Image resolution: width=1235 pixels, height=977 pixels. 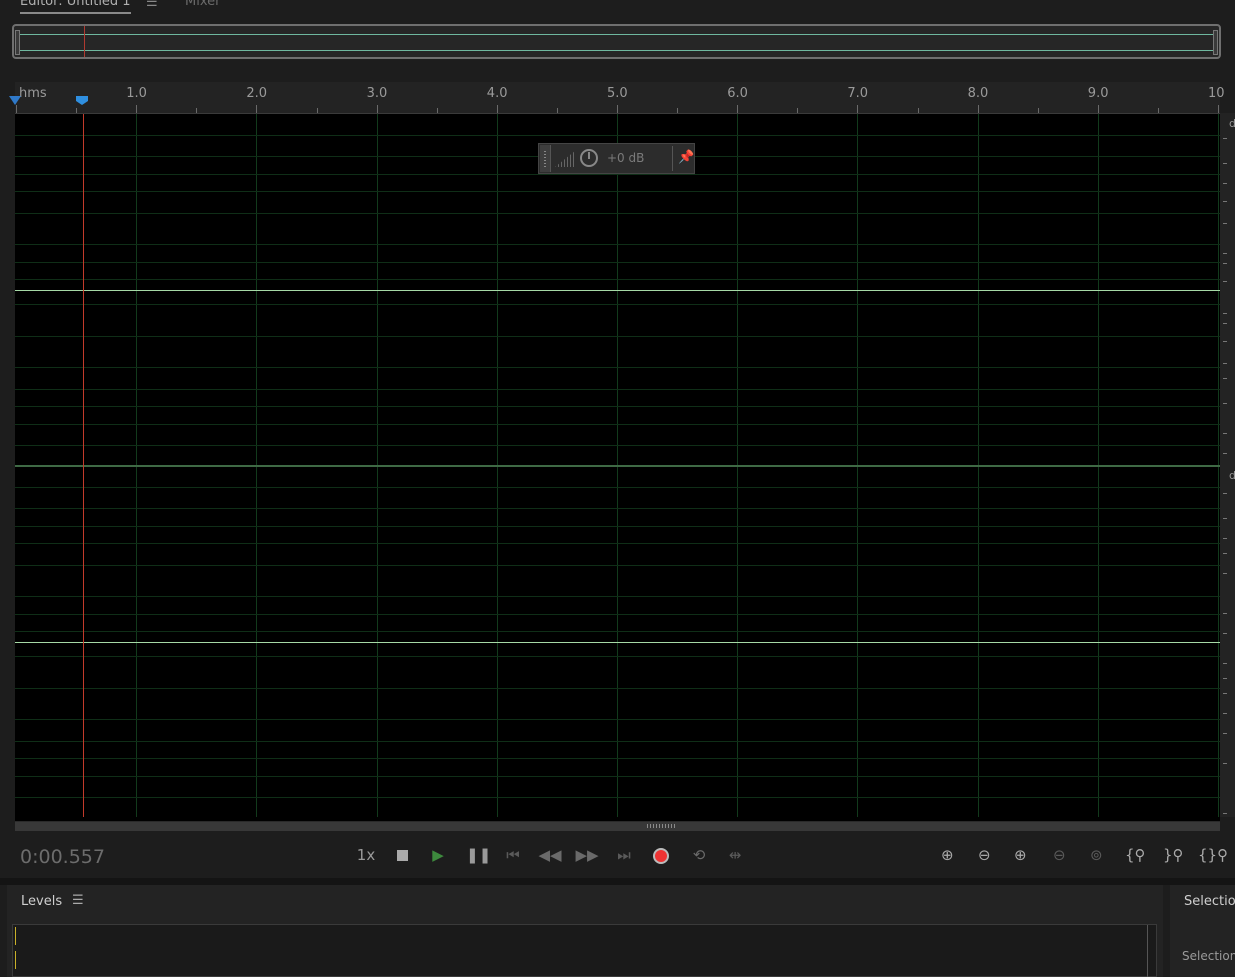 What do you see at coordinates (1098, 93) in the screenshot?
I see `ruler-tick-label: 9.0` at bounding box center [1098, 93].